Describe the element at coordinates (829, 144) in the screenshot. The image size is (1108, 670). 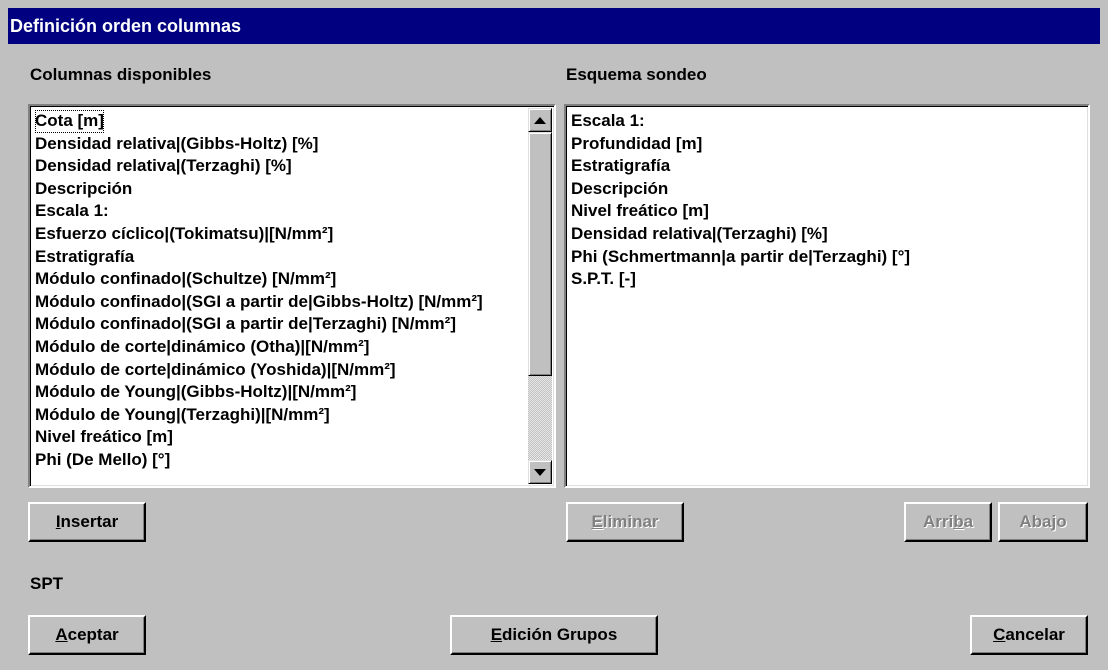
I see `list-item: Profundidad [m]` at that location.